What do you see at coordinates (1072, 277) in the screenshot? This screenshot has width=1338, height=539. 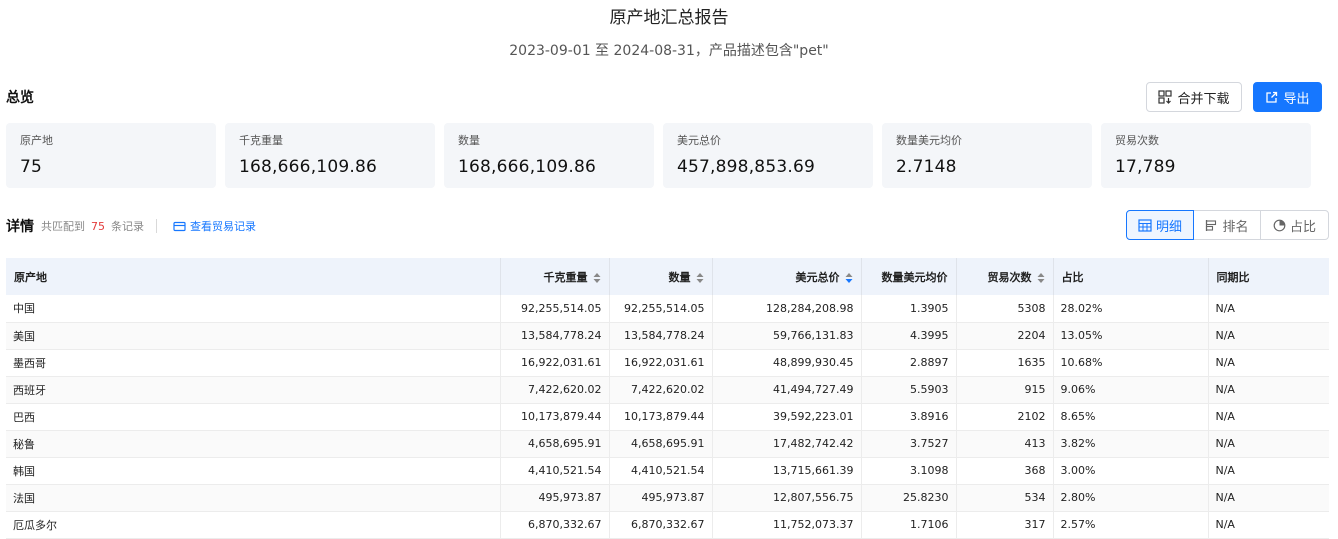 I see `column-header-label: 占比` at bounding box center [1072, 277].